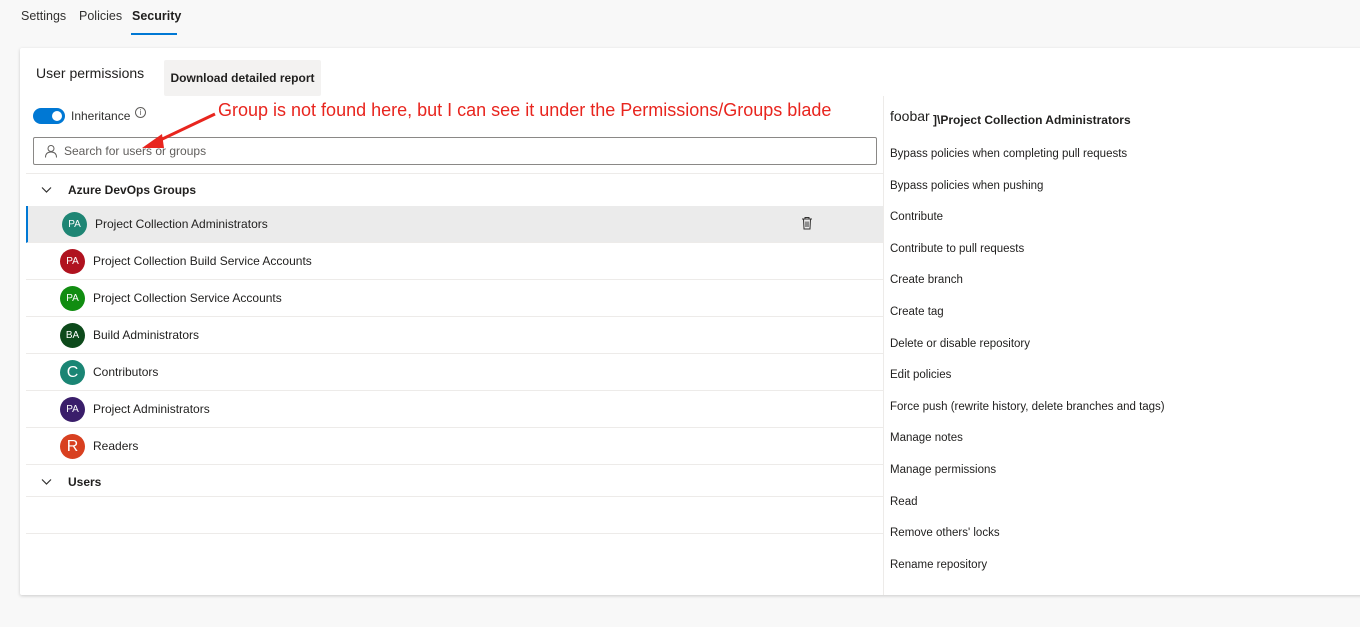 This screenshot has height=627, width=1360. I want to click on divider, so click(454, 173).